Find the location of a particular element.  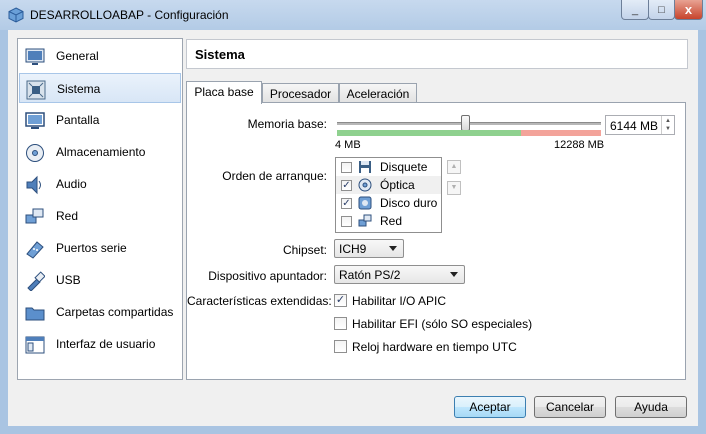

sidebar-item-general: General is located at coordinates (100, 56).